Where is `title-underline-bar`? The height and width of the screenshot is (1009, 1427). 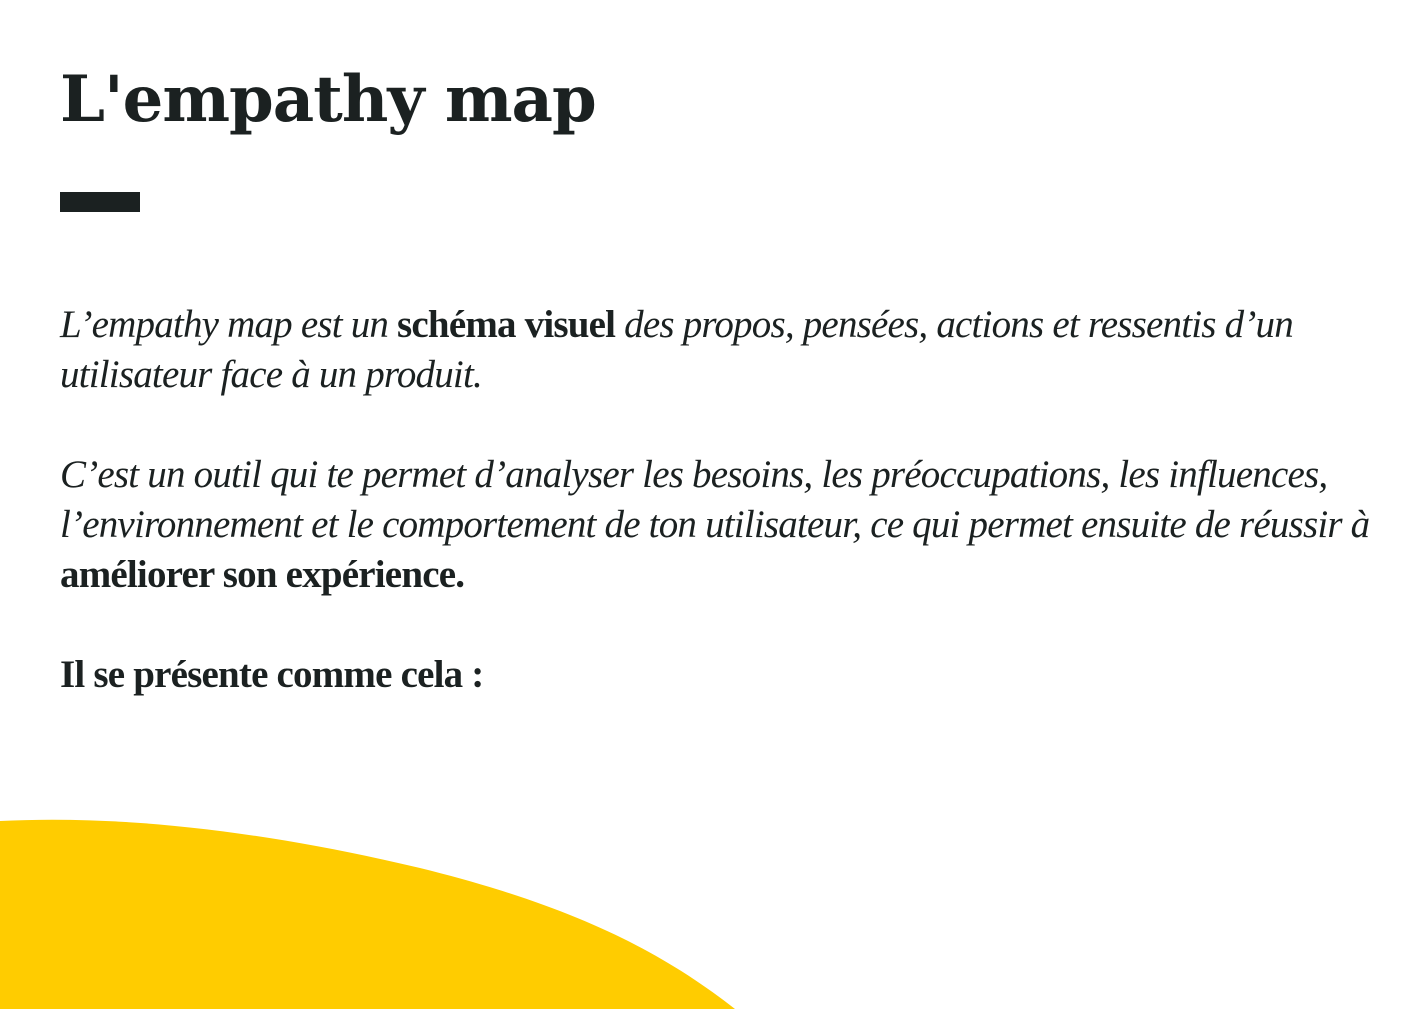 title-underline-bar is located at coordinates (100, 202).